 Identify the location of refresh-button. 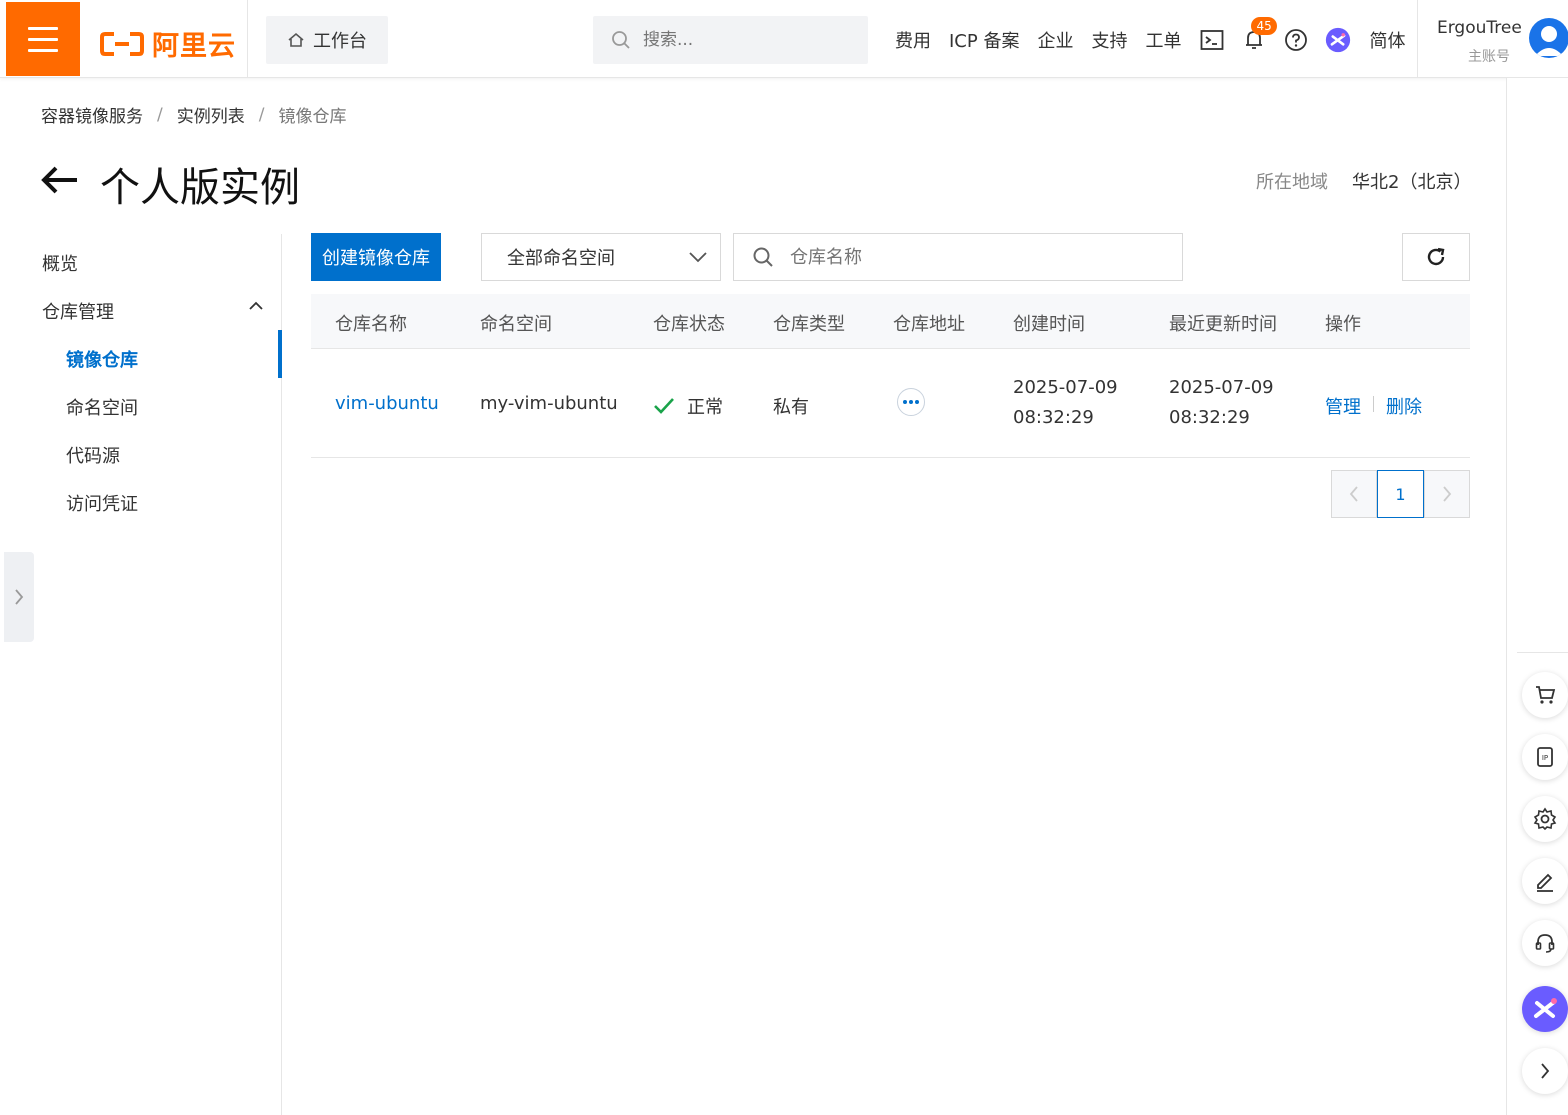
(1436, 257).